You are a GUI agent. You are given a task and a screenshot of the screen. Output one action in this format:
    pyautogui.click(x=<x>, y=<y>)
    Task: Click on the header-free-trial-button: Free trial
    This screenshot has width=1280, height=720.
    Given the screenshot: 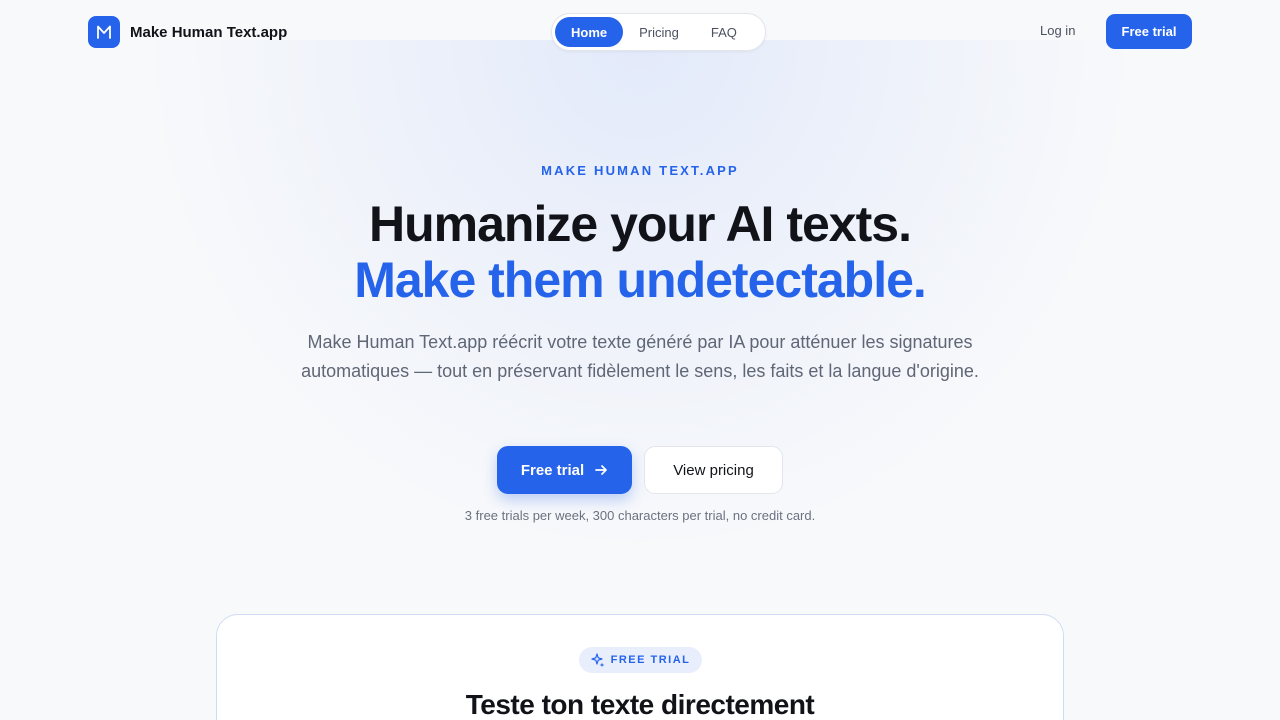 What is the action you would take?
    pyautogui.click(x=1149, y=31)
    